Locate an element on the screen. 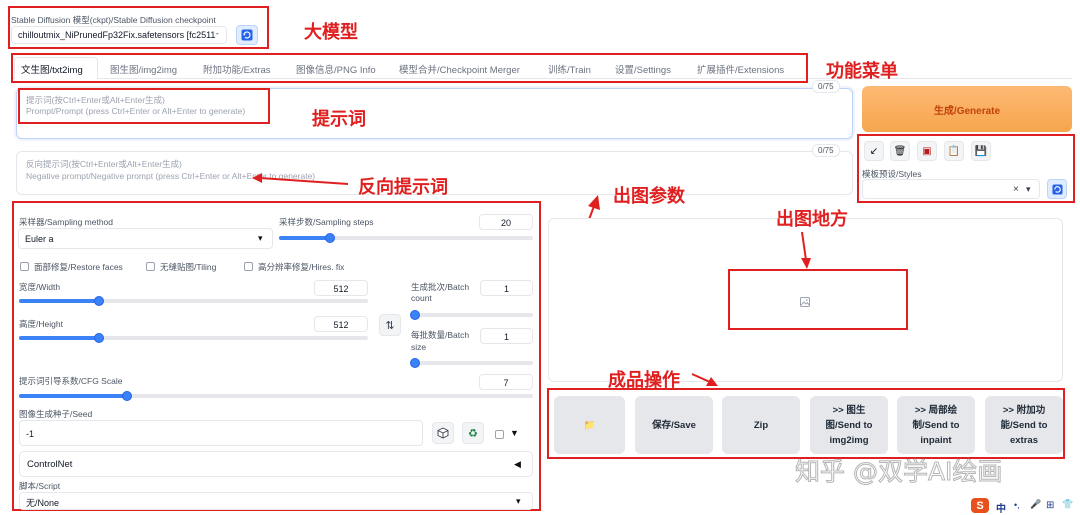 This screenshot has height=515, width=1080. zip-button: Zip is located at coordinates (761, 425).